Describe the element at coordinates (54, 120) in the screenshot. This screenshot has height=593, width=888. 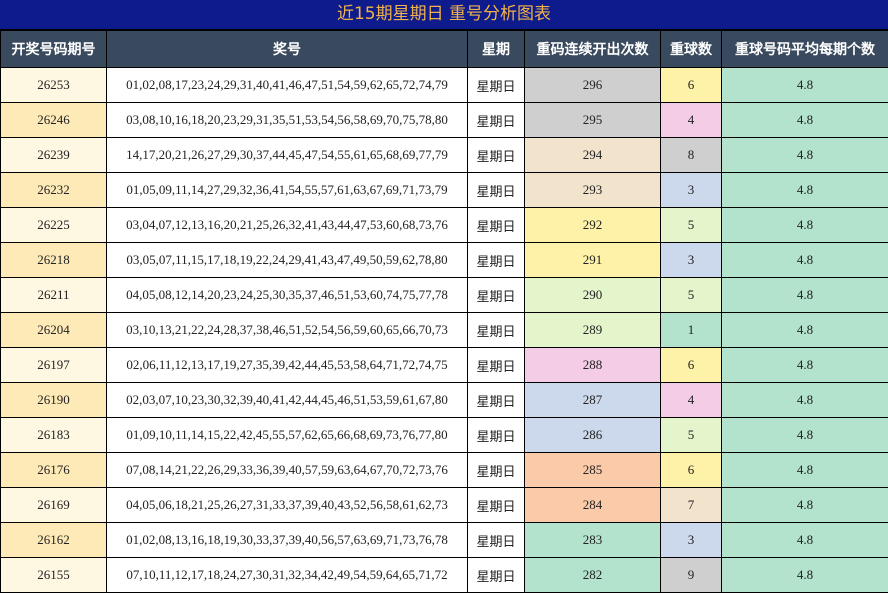
I see `cell-period: 26246` at that location.